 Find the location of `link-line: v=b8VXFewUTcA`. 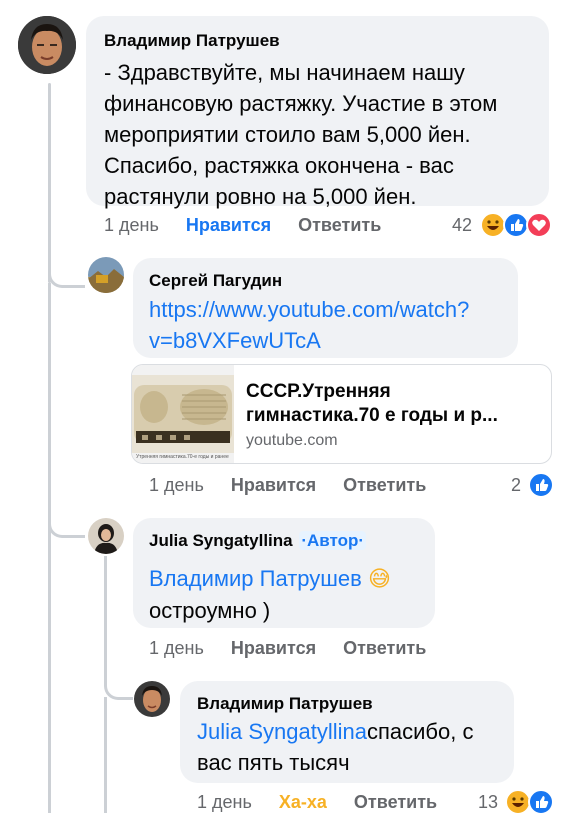

link-line: v=b8VXFewUTcA is located at coordinates (329, 340).